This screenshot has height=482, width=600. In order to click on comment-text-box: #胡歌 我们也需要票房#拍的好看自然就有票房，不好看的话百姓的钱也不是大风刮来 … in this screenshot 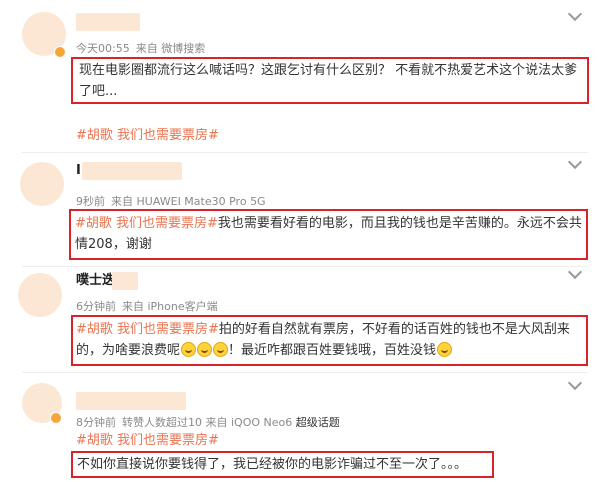, I will do `click(329, 340)`.